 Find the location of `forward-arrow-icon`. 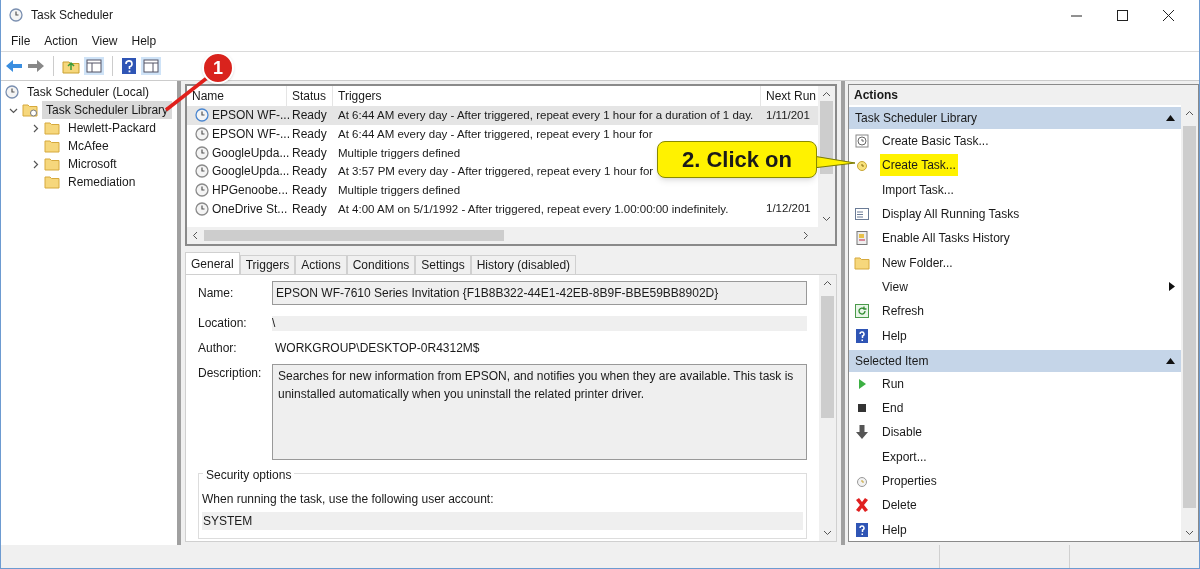

forward-arrow-icon is located at coordinates (36, 66).